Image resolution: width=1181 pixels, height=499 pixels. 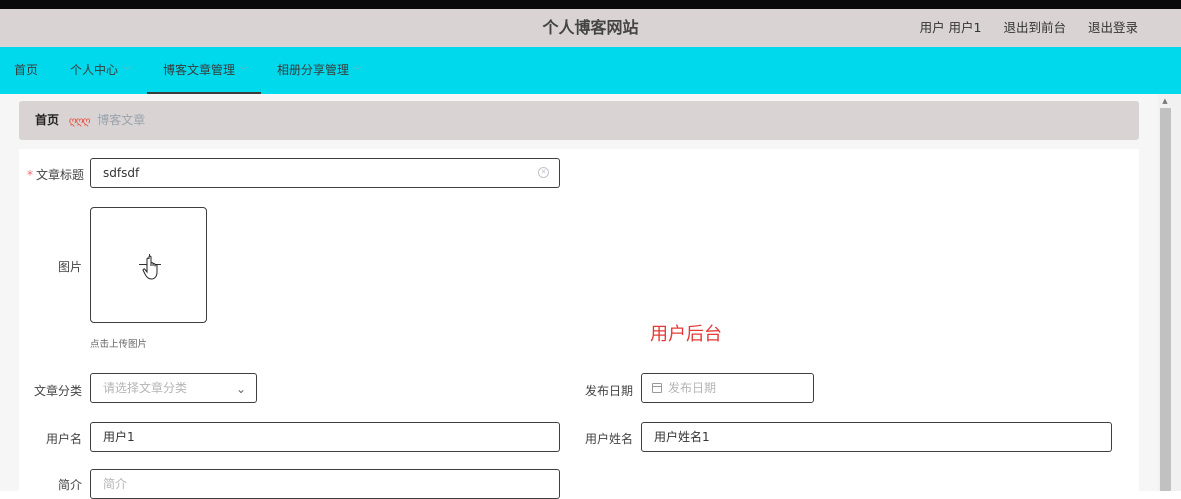 I want to click on breadcrumb-current: 博客文章, so click(x=121, y=120).